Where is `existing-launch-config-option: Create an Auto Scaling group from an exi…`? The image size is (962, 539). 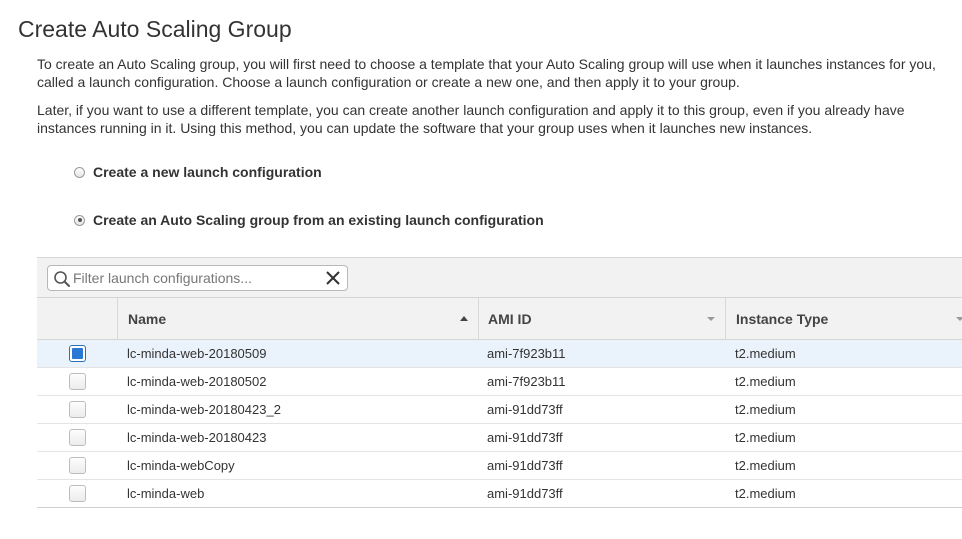 existing-launch-config-option: Create an Auto Scaling group from an exi… is located at coordinates (309, 220).